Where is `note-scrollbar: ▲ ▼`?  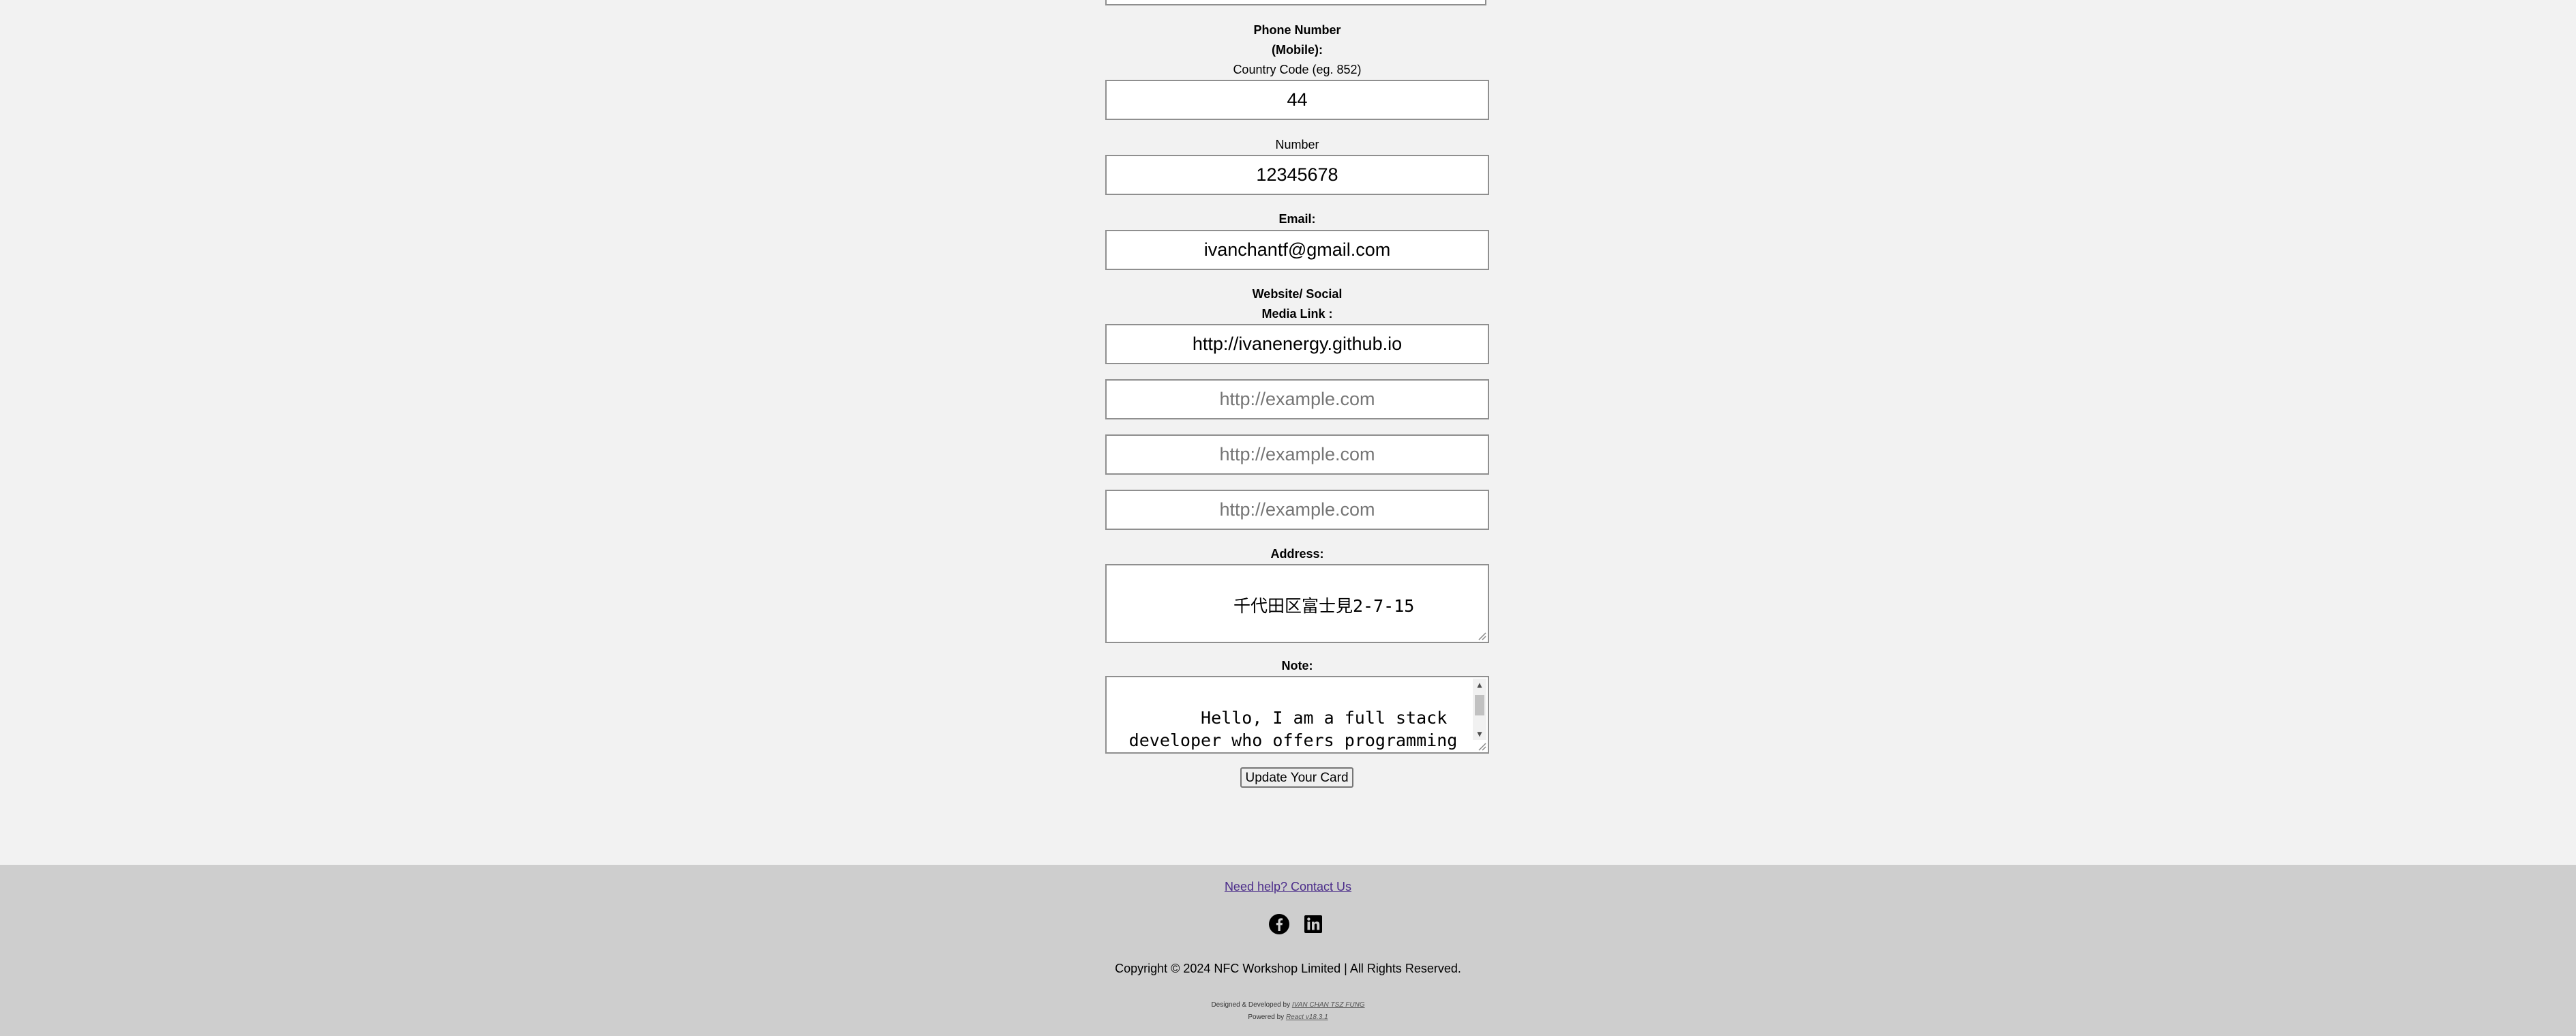
note-scrollbar: ▲ ▼ is located at coordinates (1480, 709).